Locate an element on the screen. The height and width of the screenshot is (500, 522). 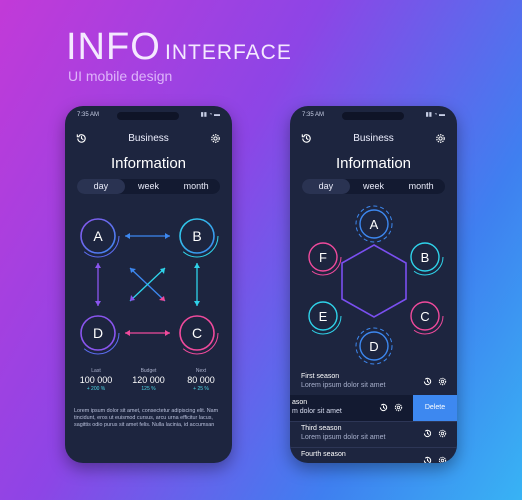
season-title: Third season is located at coordinates (321, 428).